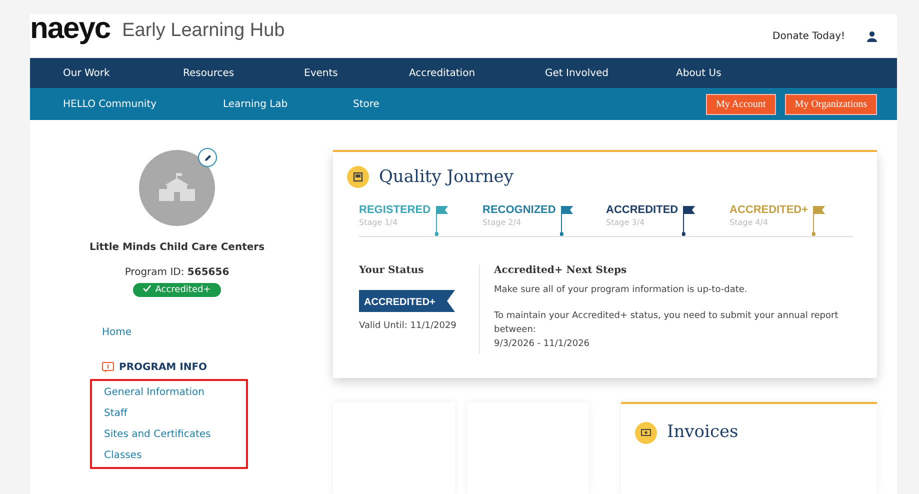  What do you see at coordinates (177, 290) in the screenshot?
I see `status-badge: Accredited+` at bounding box center [177, 290].